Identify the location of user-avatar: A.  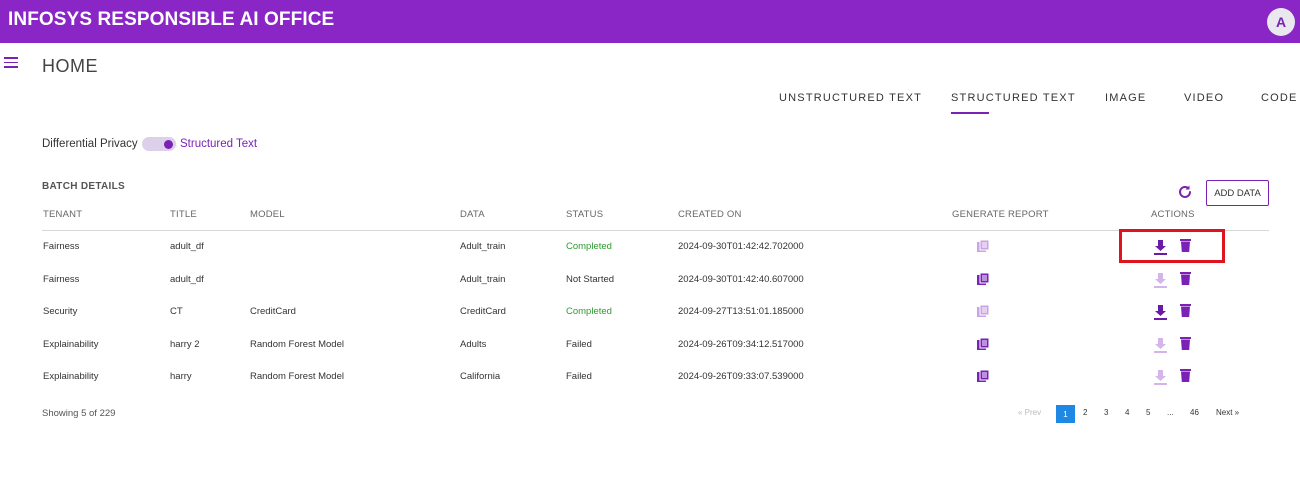
(1281, 22).